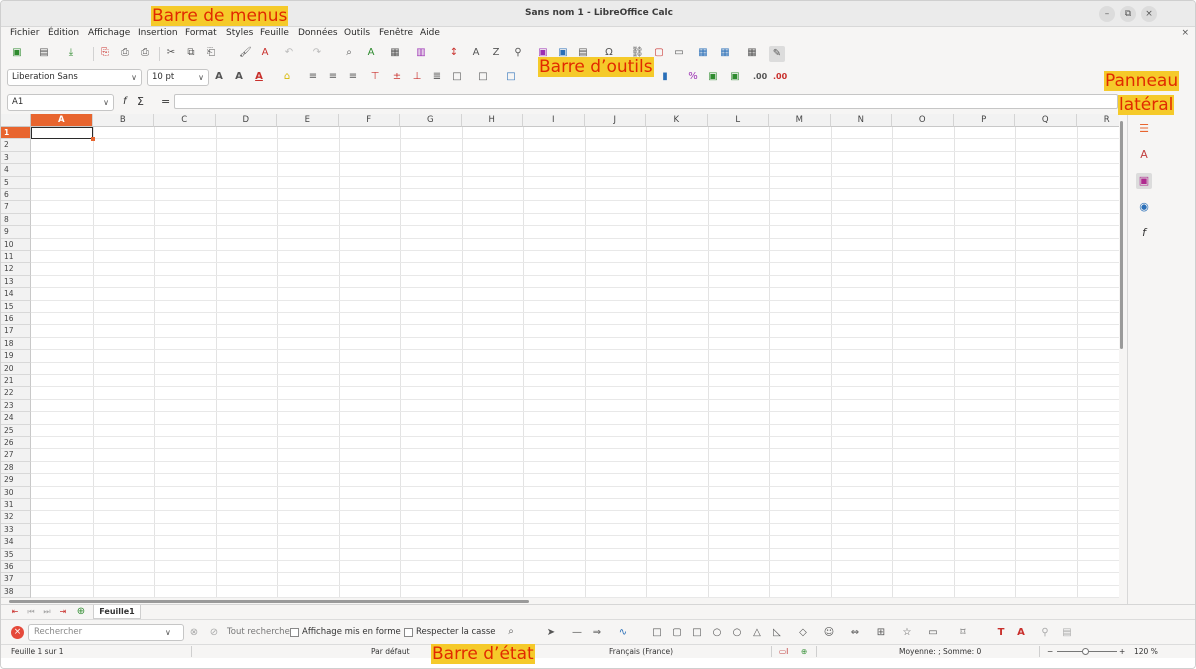 Image resolution: width=1196 pixels, height=669 pixels. Describe the element at coordinates (646, 101) in the screenshot. I see `formula-input` at that location.